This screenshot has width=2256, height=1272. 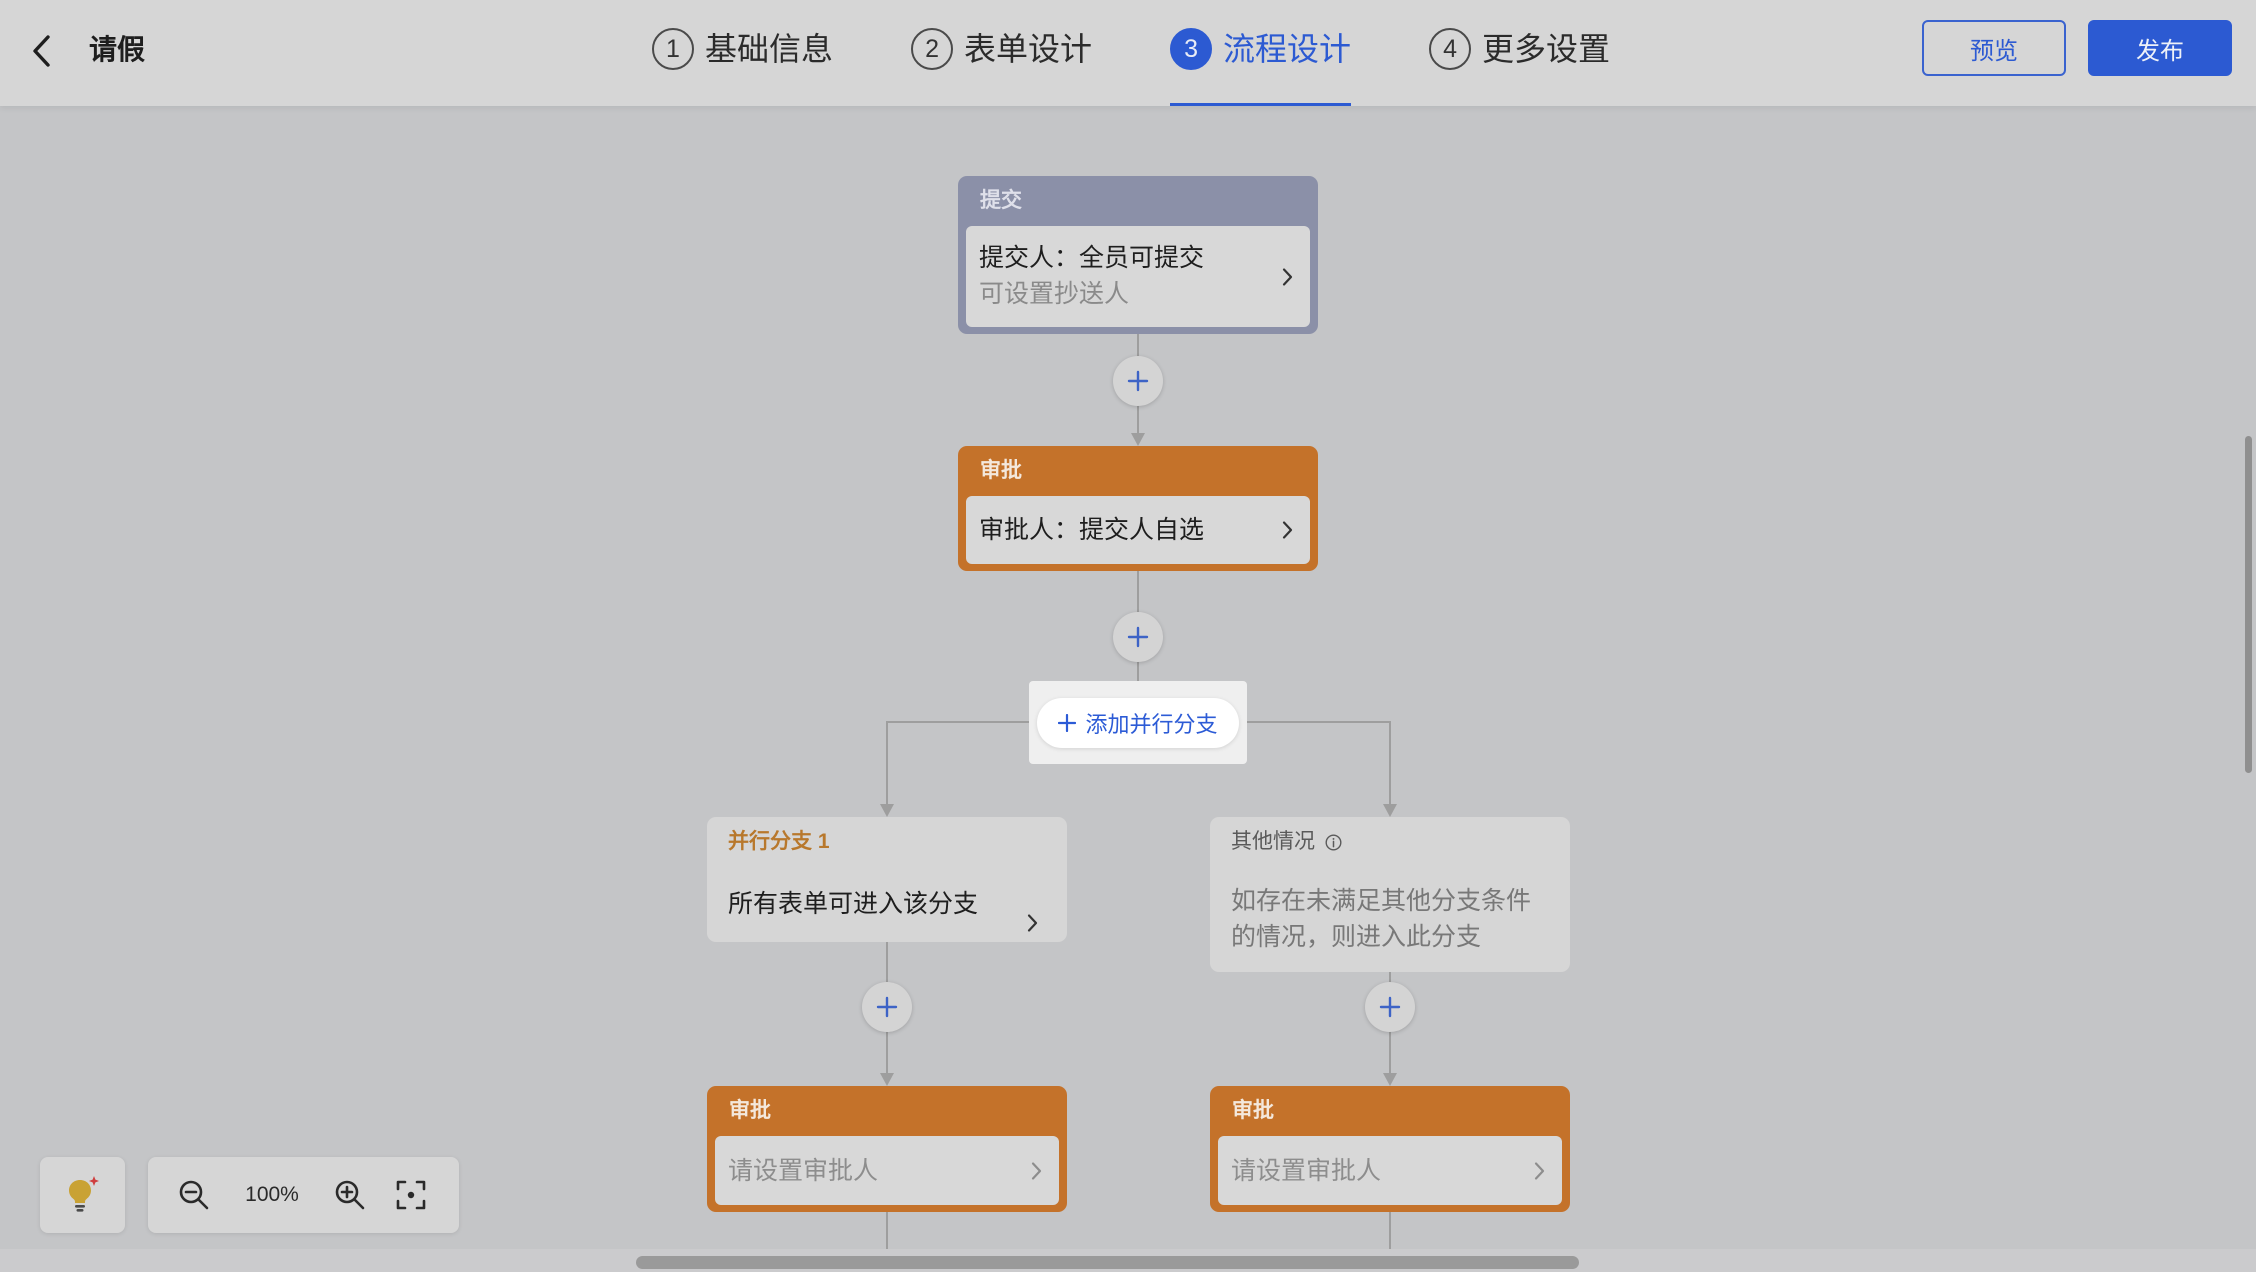 I want to click on back-button, so click(x=42, y=51).